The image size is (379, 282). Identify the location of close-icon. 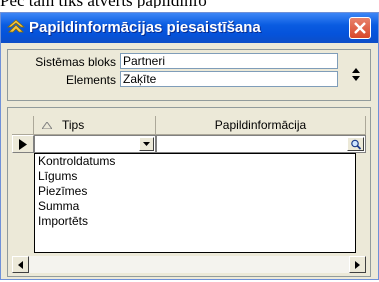
(360, 28).